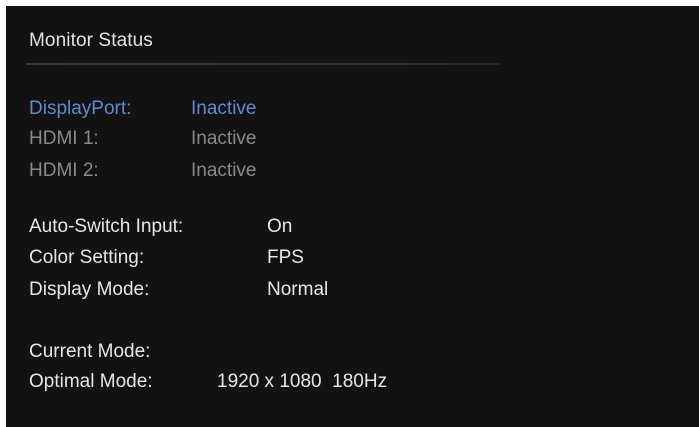 Image resolution: width=699 pixels, height=427 pixels. Describe the element at coordinates (106, 226) in the screenshot. I see `setting-label: Auto-Switch Input:` at that location.